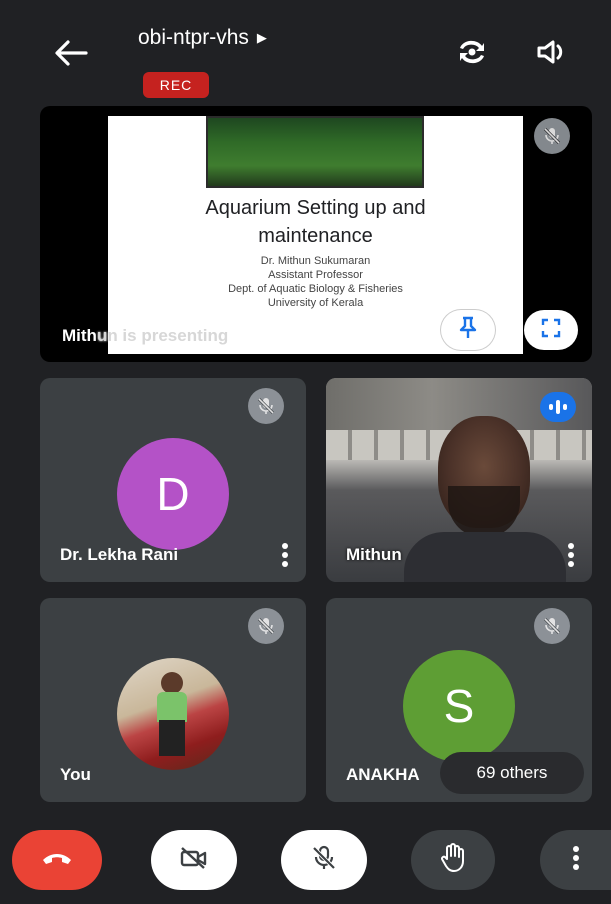 The width and height of the screenshot is (611, 904). I want to click on back-arrow-icon, so click(70, 53).